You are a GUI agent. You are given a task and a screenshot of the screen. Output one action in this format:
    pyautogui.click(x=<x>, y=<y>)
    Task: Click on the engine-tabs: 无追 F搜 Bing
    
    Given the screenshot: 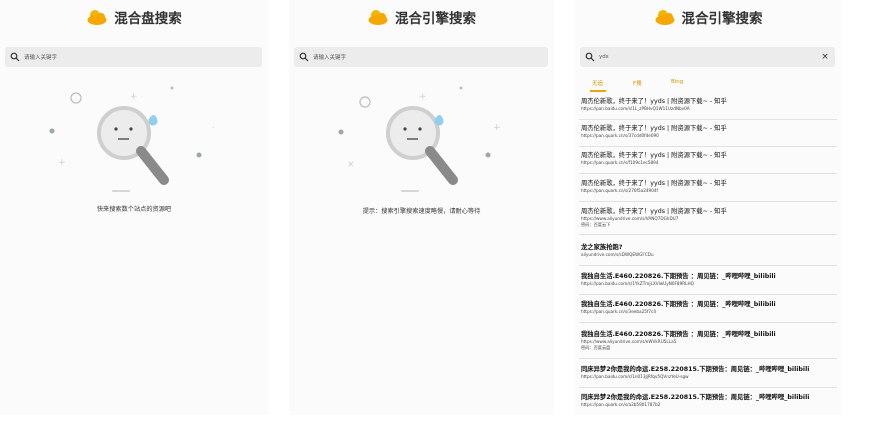 What is the action you would take?
    pyautogui.click(x=708, y=86)
    